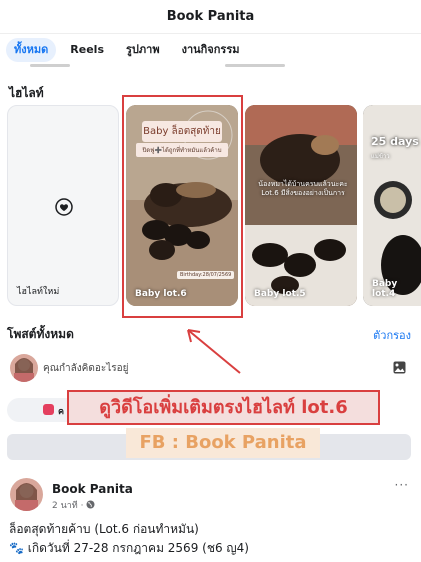  What do you see at coordinates (129, 548) in the screenshot?
I see `post-text-line: 🐾 เกิดวันที่ 27-28 กรกฎาคม 2569 (ช6 ญ4)` at bounding box center [129, 548].